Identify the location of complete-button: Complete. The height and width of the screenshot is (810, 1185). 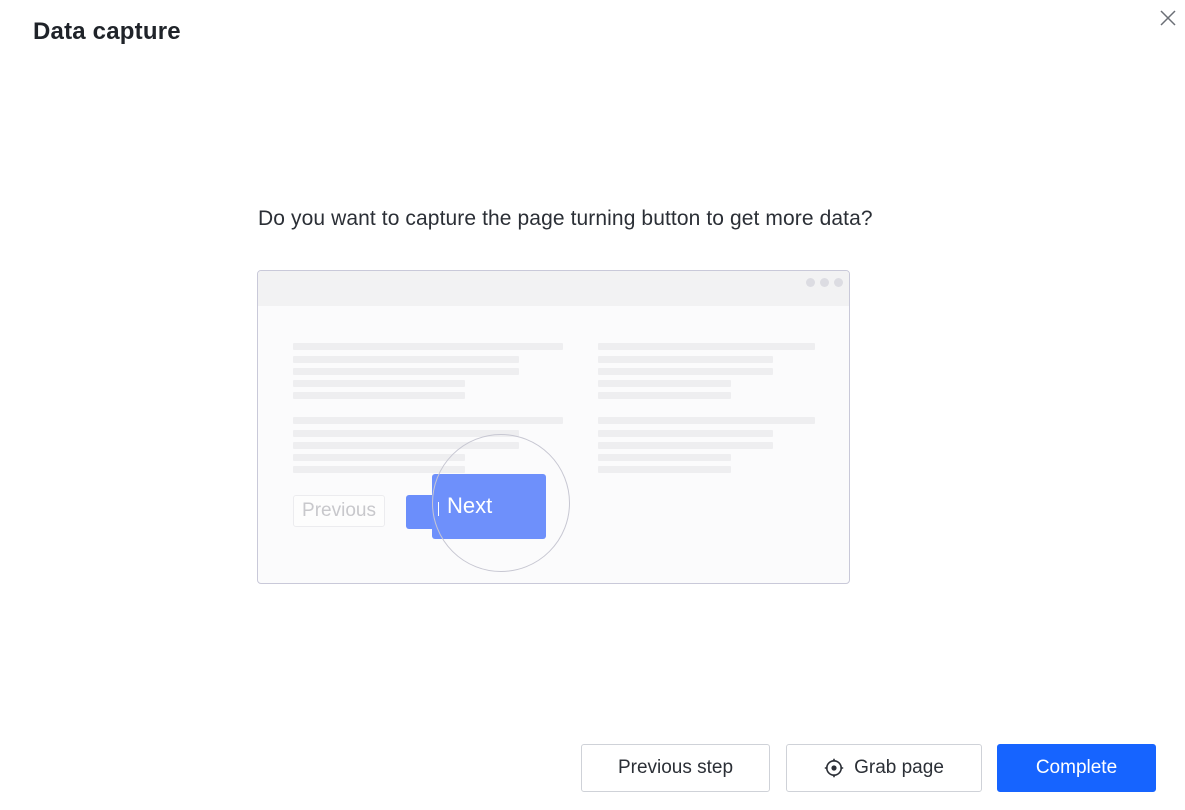
(1076, 768).